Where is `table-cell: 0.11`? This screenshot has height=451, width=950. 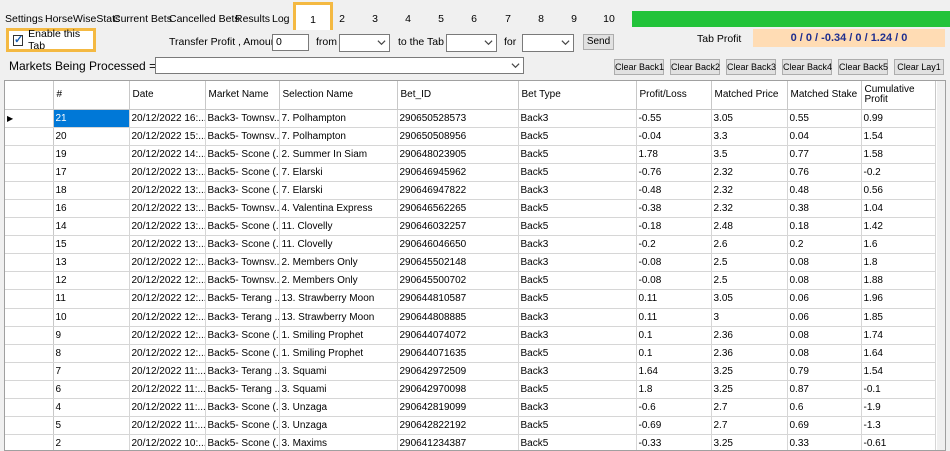 table-cell: 0.11 is located at coordinates (674, 299).